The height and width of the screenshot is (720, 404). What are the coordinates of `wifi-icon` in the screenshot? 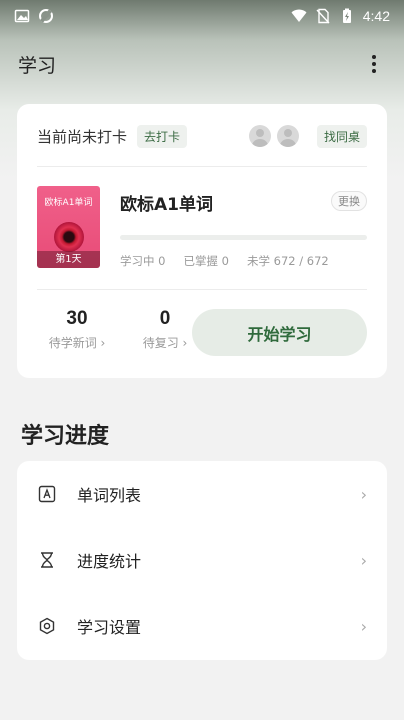 It's located at (299, 15).